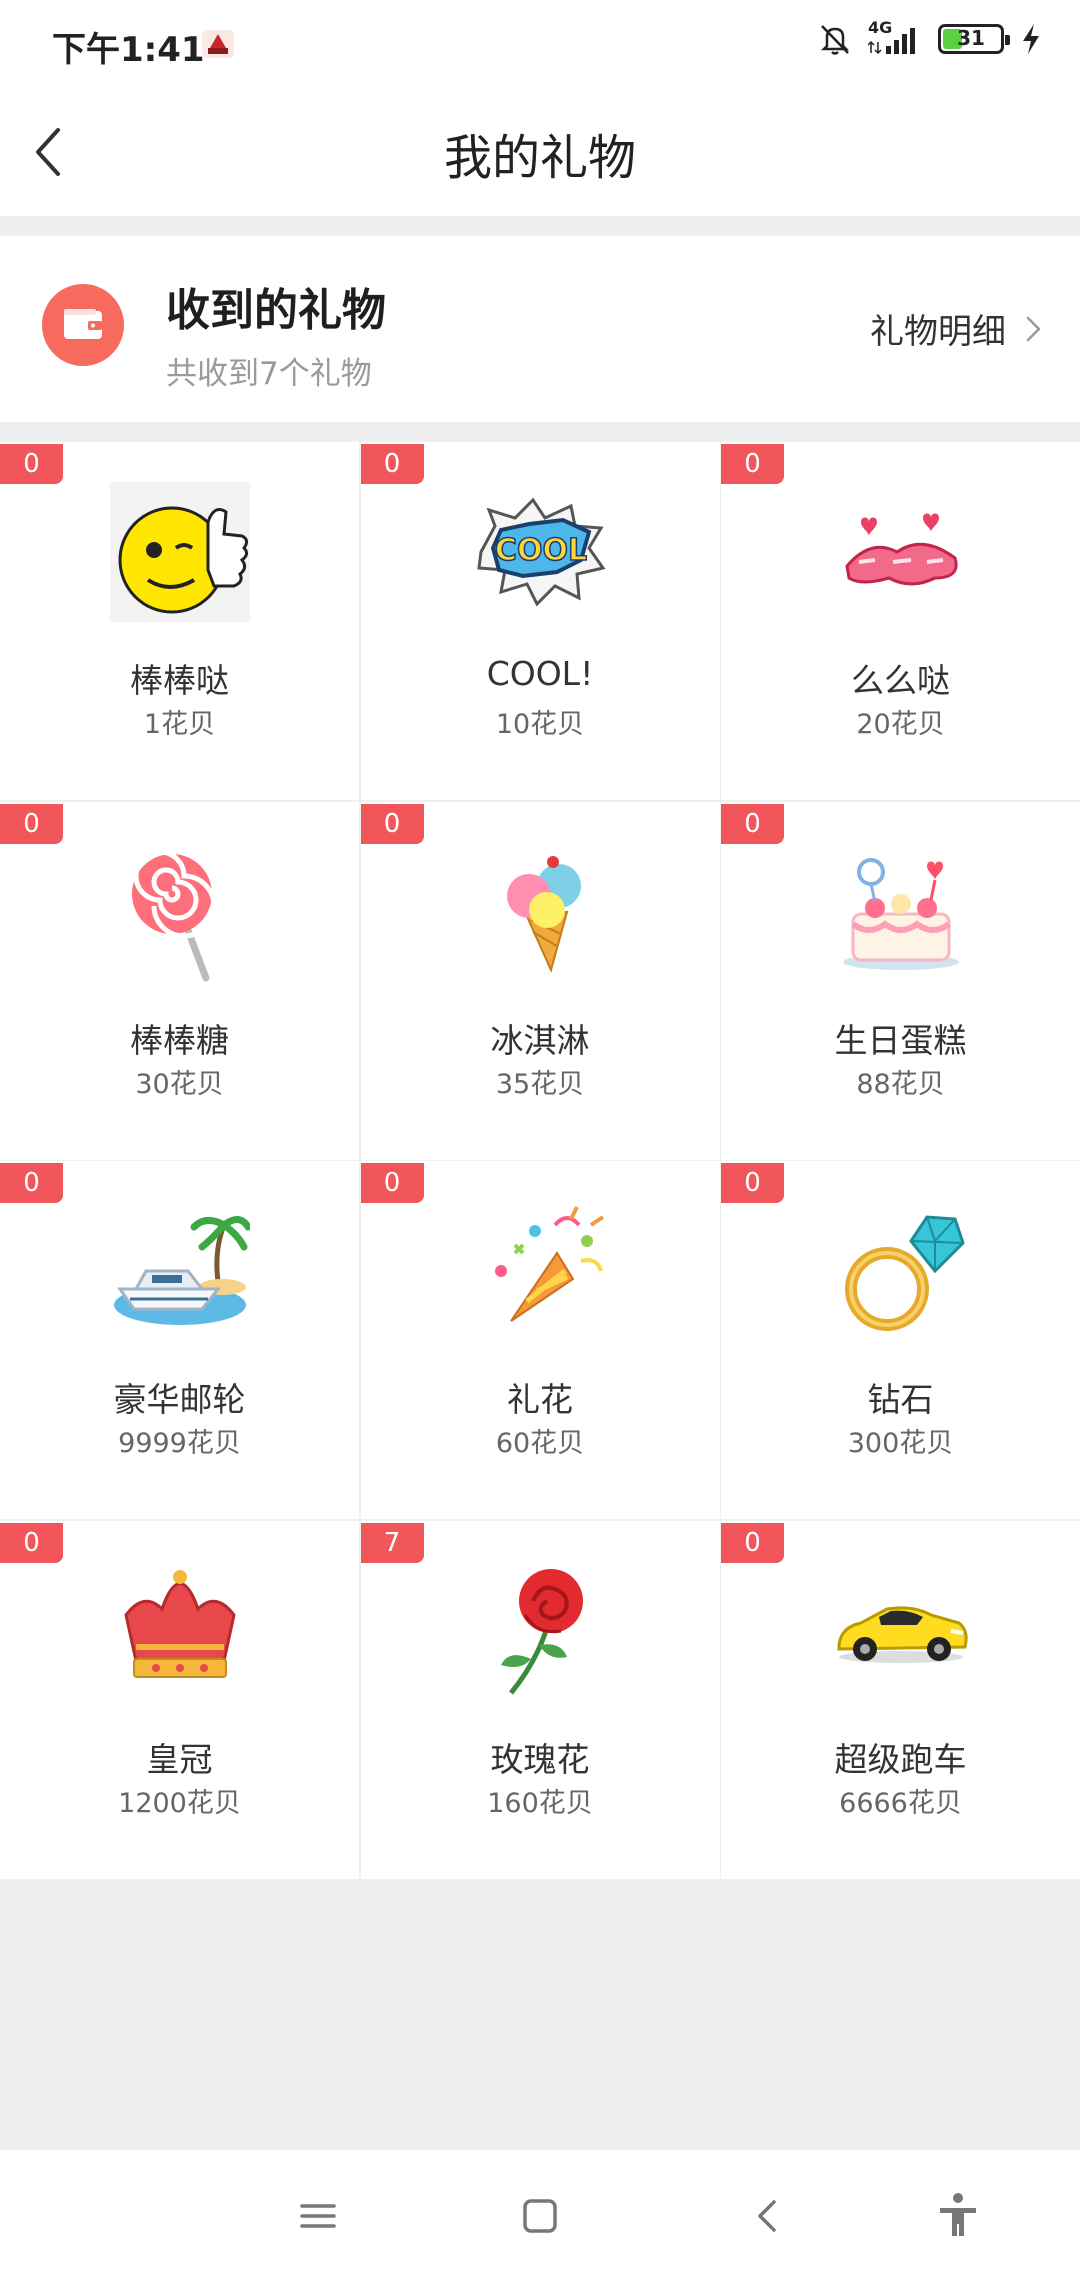 The width and height of the screenshot is (1080, 2280). Describe the element at coordinates (901, 549) in the screenshot. I see `kiss-text-sticker-icon` at that location.